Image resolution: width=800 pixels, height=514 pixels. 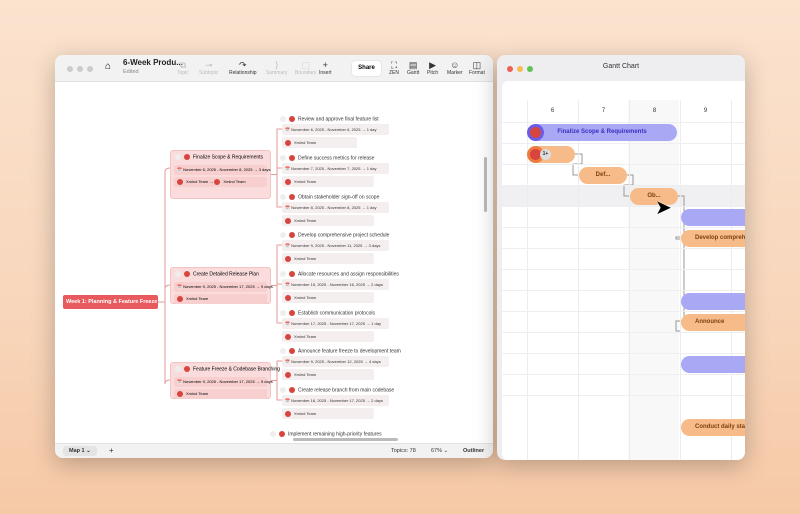 I want to click on gantt-task-bar: 1+, so click(x=551, y=154).